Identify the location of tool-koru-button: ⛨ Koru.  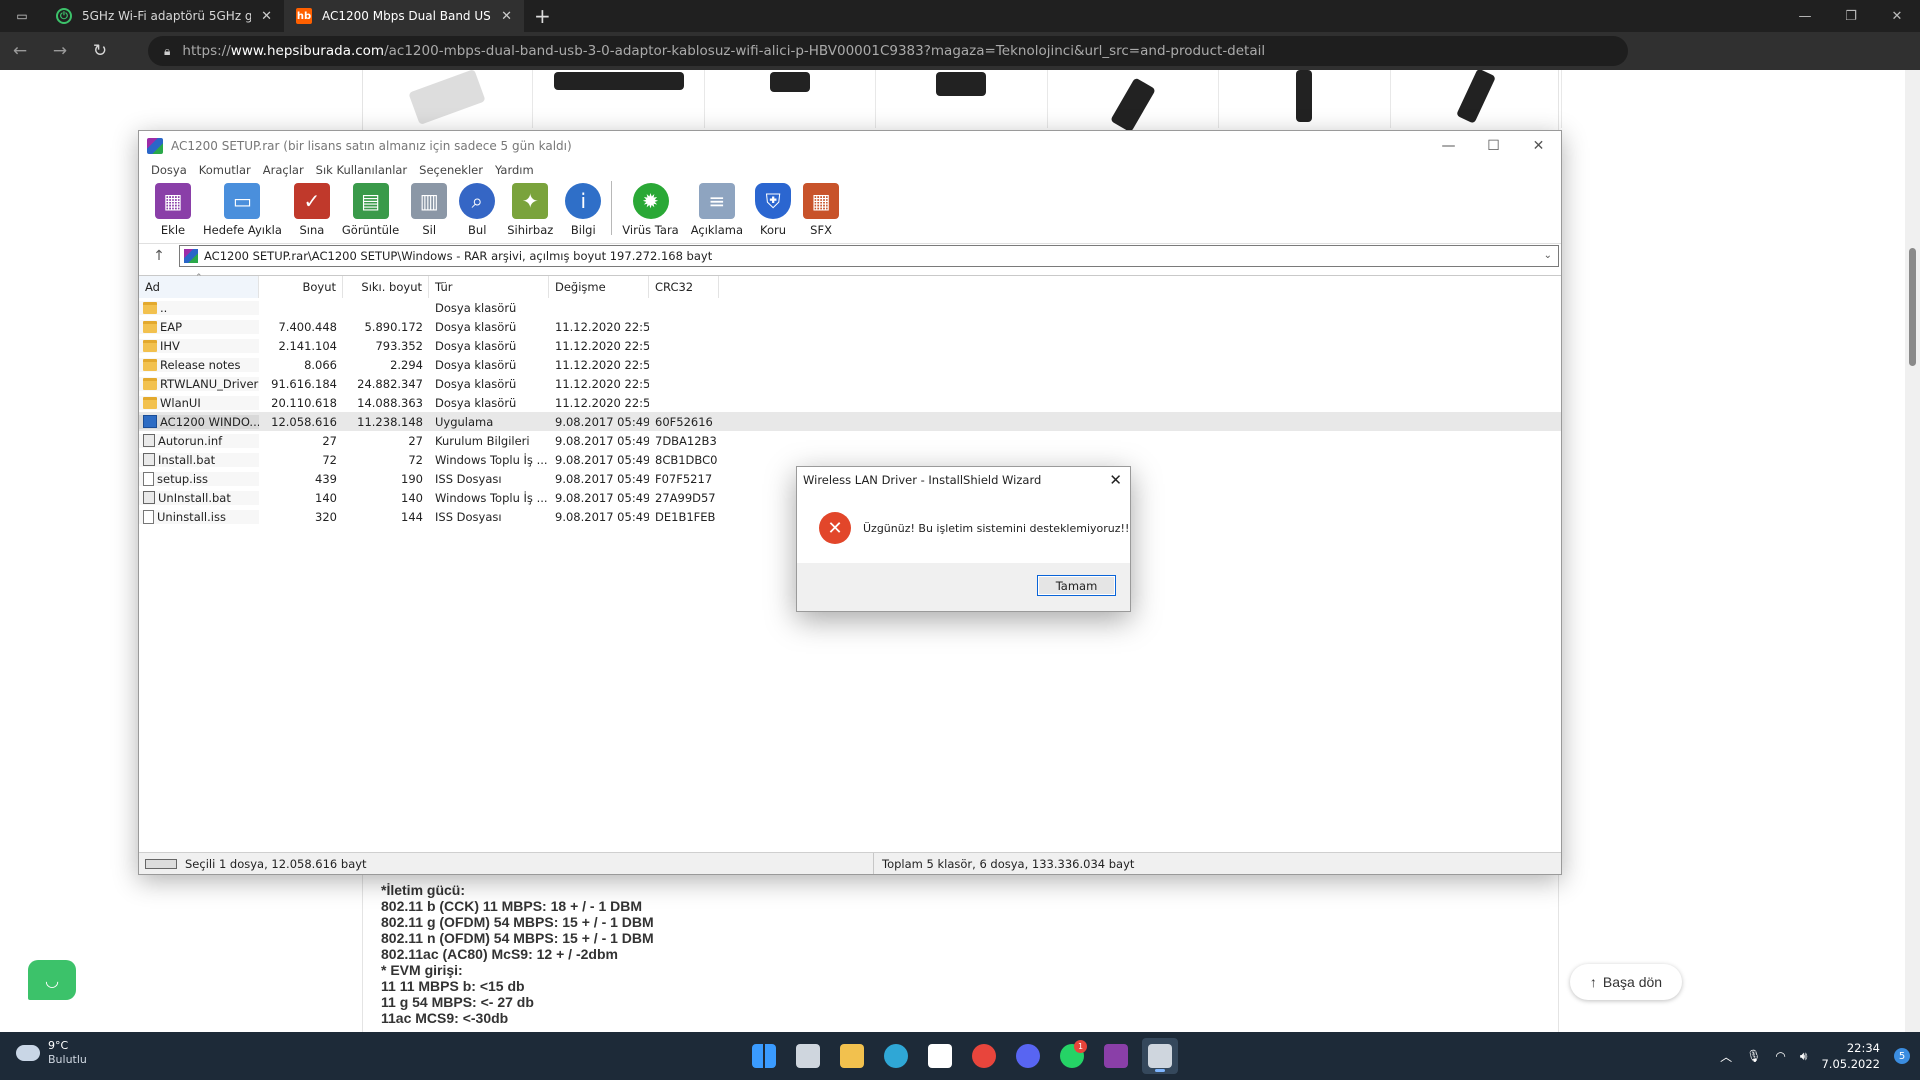
(773, 210).